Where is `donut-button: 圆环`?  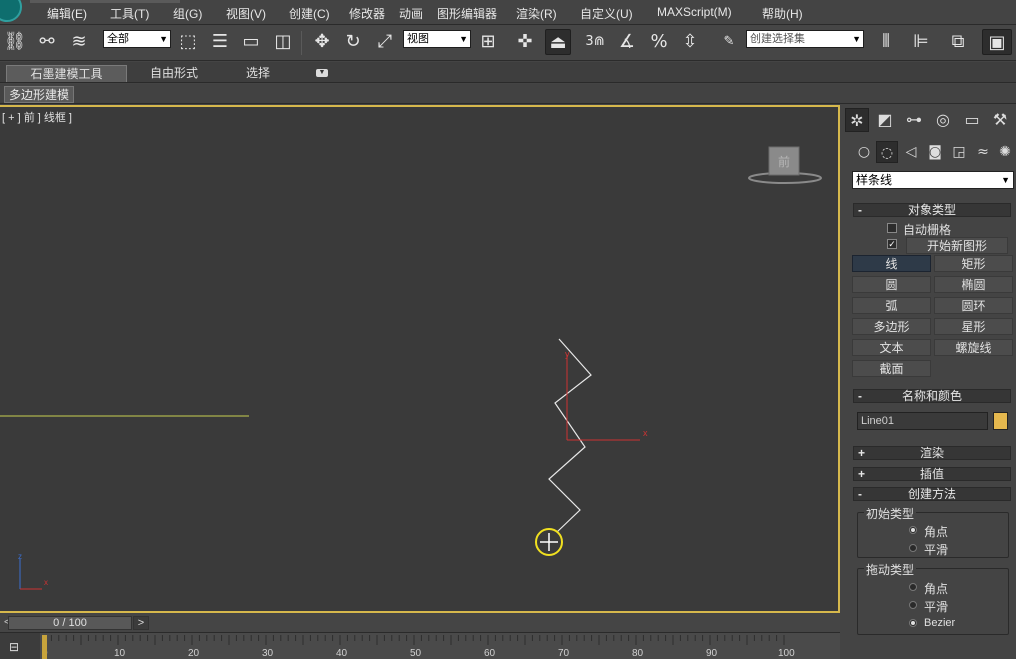
donut-button: 圆环 is located at coordinates (973, 305).